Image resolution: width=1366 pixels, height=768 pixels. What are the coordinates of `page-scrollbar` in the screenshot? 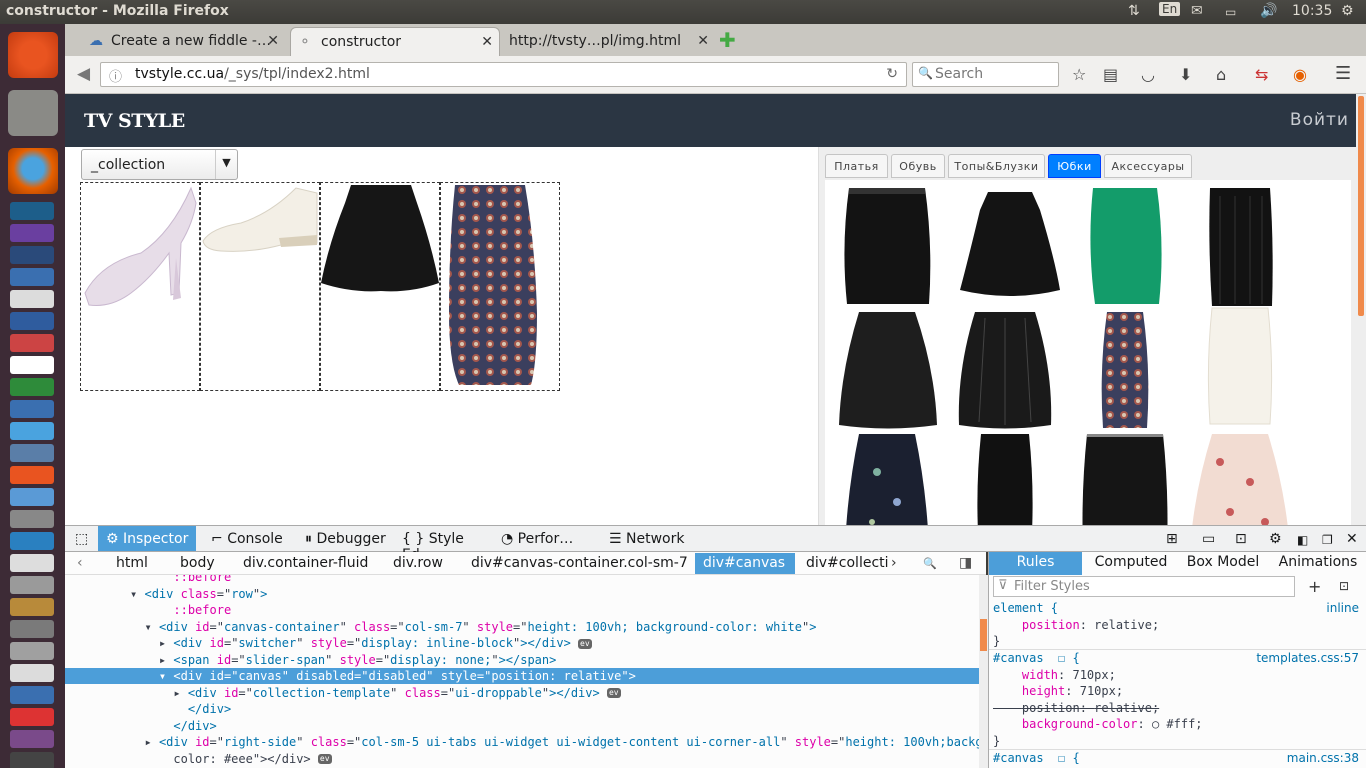 It's located at (1361, 309).